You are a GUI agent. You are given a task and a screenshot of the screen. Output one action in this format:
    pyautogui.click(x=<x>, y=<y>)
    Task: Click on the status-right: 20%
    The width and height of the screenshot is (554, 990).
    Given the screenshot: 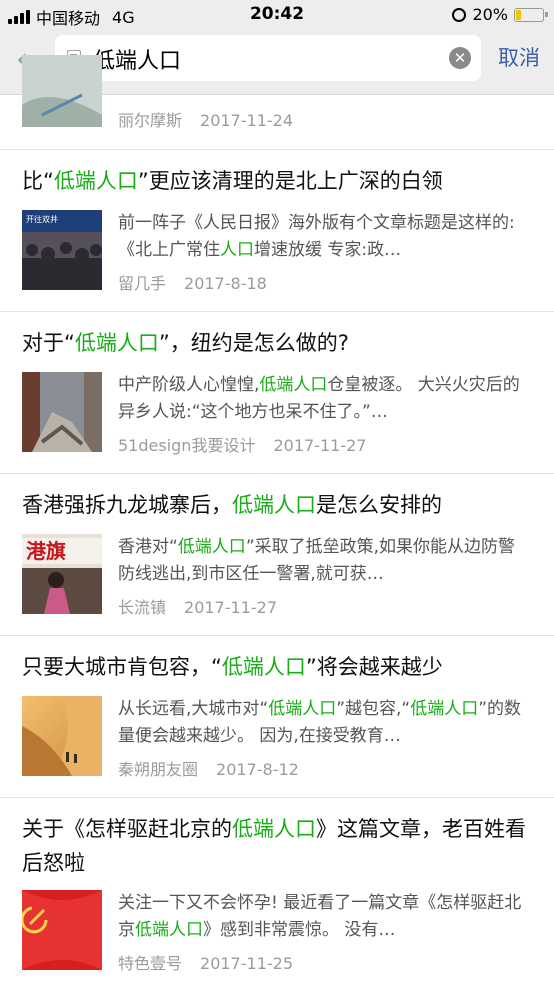 What is the action you would take?
    pyautogui.click(x=500, y=14)
    